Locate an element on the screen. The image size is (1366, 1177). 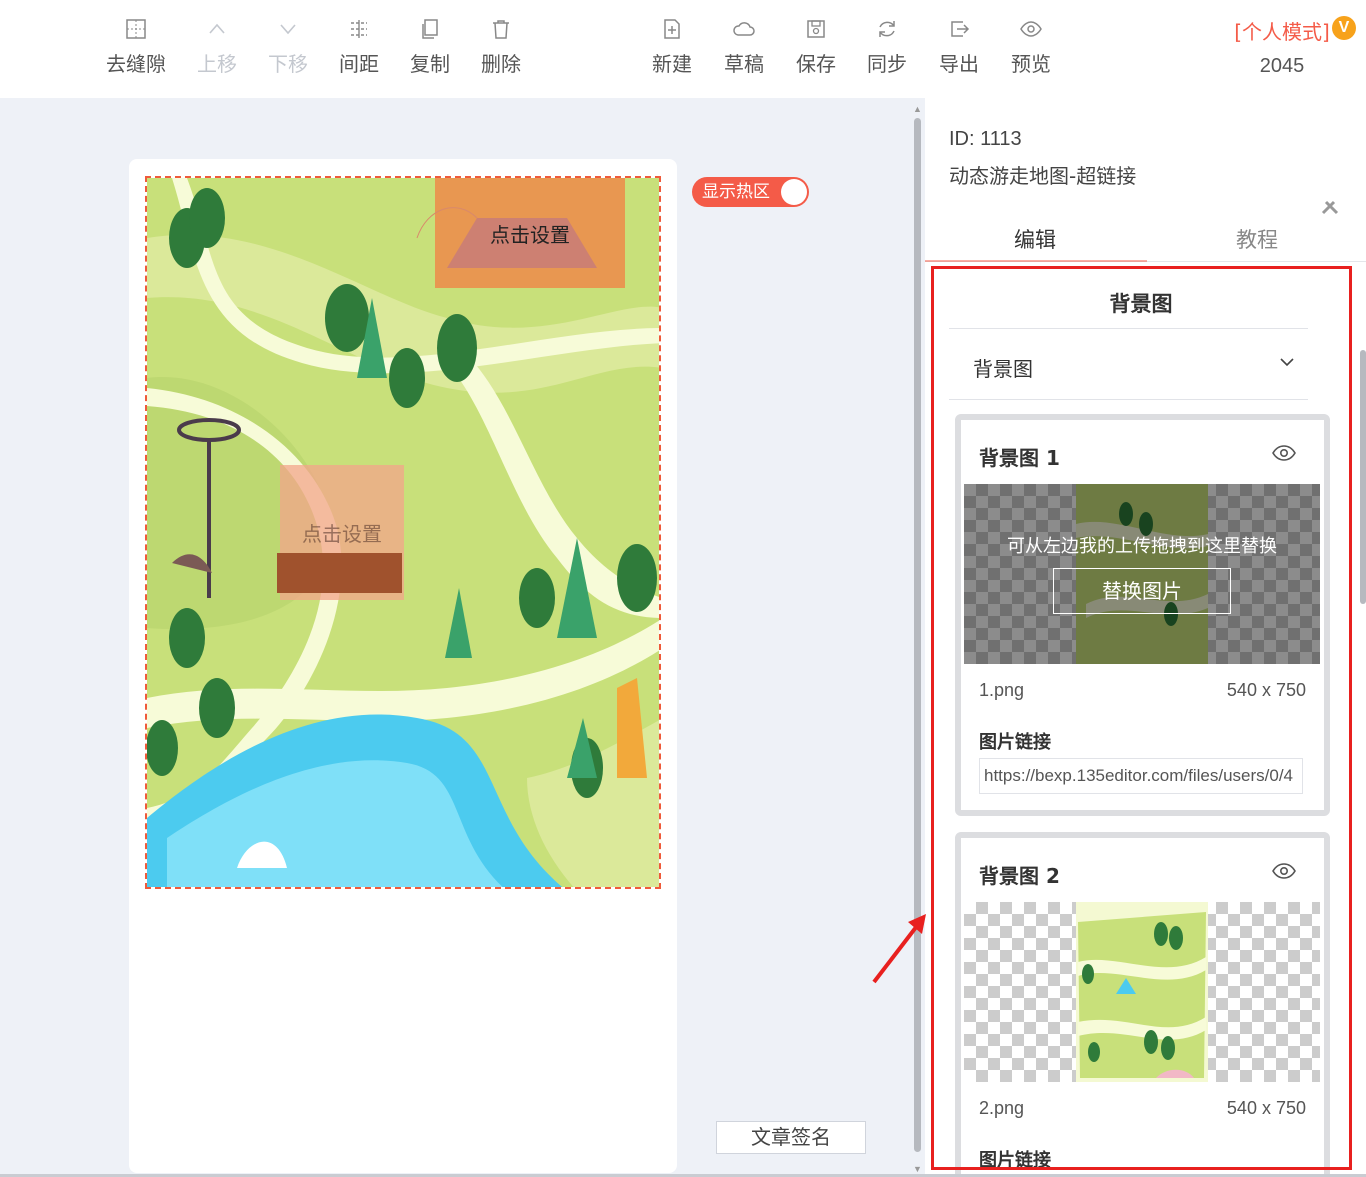
scroll-up-arrow: ▲ is located at coordinates (917, 109).